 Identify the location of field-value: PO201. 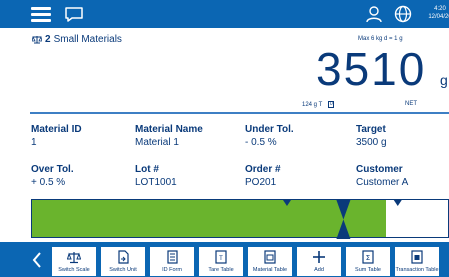
(261, 182).